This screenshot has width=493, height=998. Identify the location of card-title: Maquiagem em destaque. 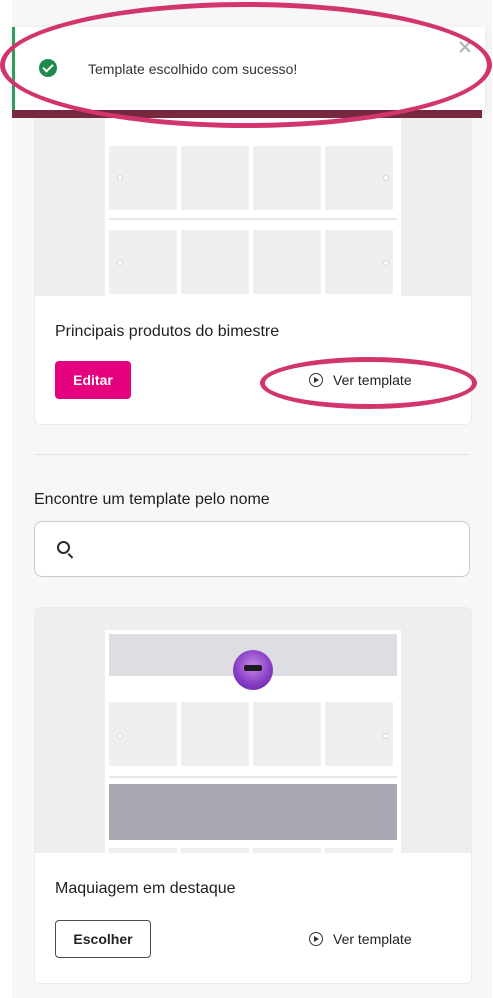
(145, 888).